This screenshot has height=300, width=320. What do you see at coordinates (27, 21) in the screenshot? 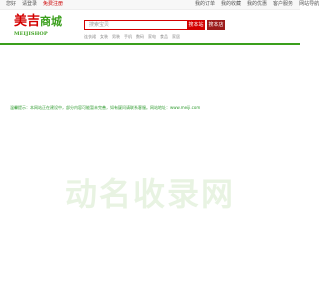
I see `logo-text-red: 美吉` at bounding box center [27, 21].